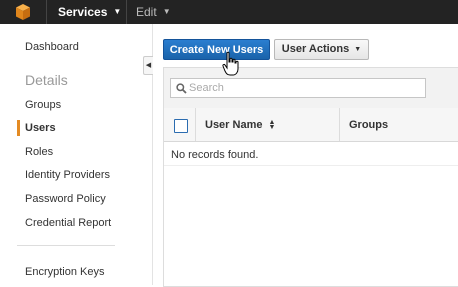 This screenshot has height=287, width=458. Describe the element at coordinates (146, 12) in the screenshot. I see `edit-label: Edit` at that location.